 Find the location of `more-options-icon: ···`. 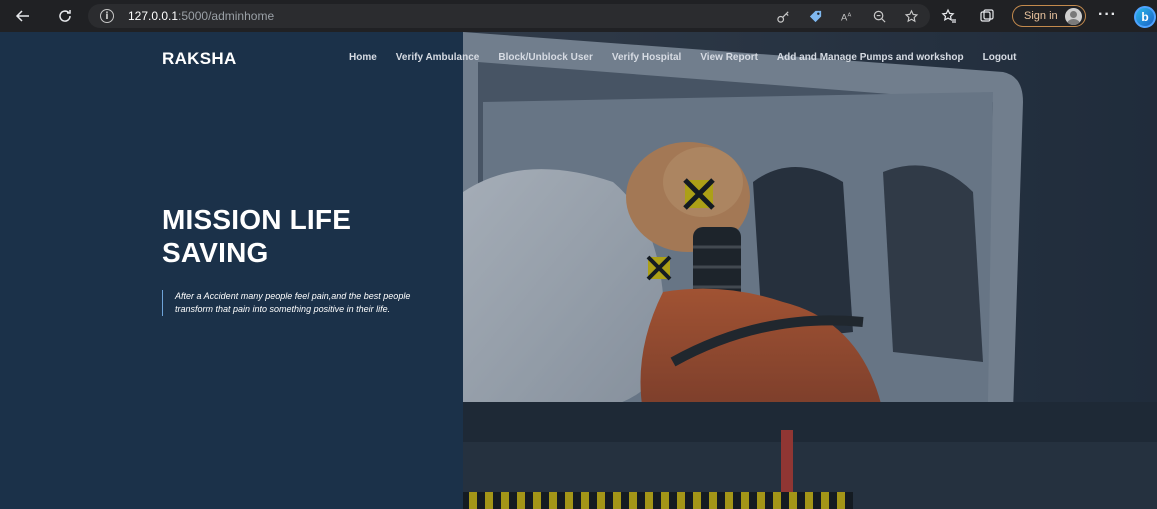

more-options-icon: ··· is located at coordinates (1107, 15).